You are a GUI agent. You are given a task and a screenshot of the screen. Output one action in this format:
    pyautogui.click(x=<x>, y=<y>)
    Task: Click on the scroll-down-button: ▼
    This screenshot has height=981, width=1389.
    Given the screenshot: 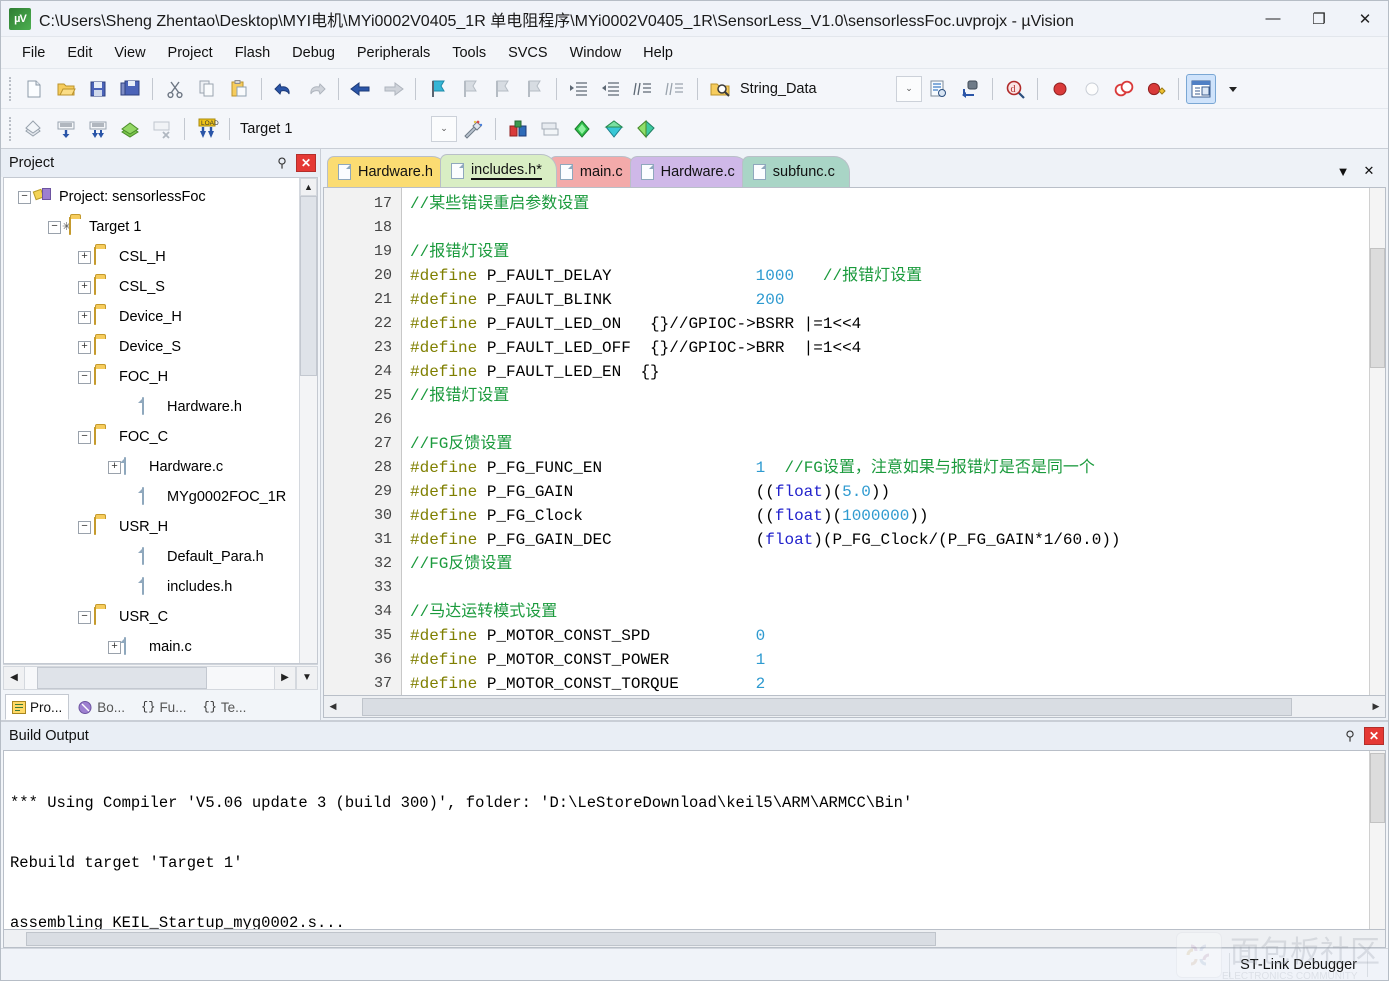 What is the action you would take?
    pyautogui.click(x=307, y=677)
    